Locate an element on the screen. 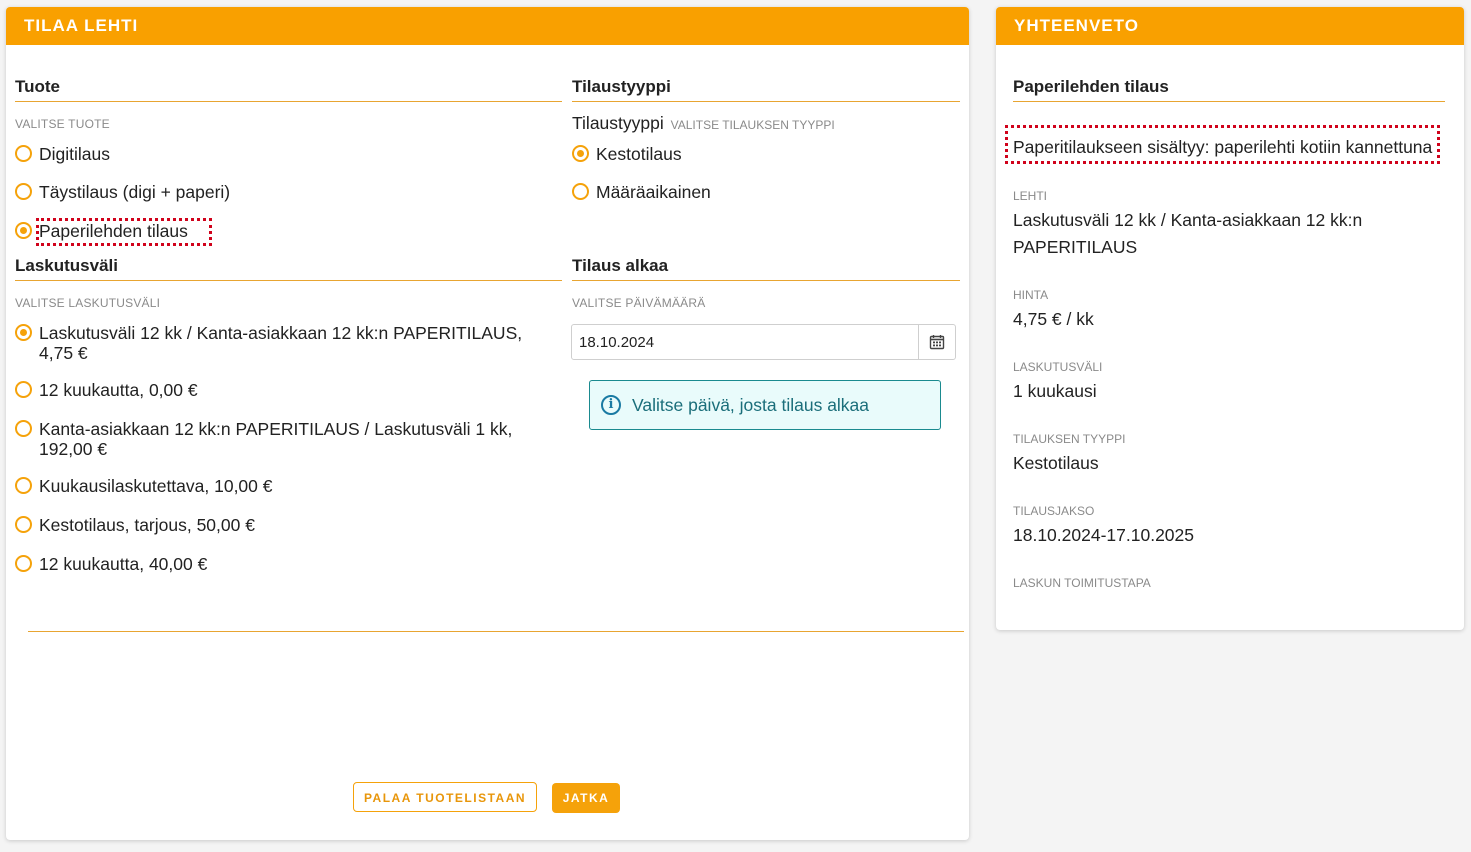  subscription-type-label-row: Tilaustyyppi VALITSE TILAUKSEN TYYPPI is located at coordinates (703, 123).